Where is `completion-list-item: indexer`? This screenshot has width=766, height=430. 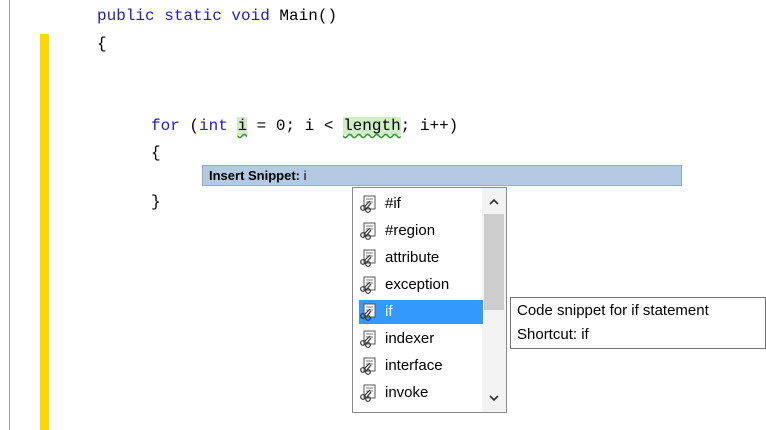
completion-list-item: indexer is located at coordinates (421, 339).